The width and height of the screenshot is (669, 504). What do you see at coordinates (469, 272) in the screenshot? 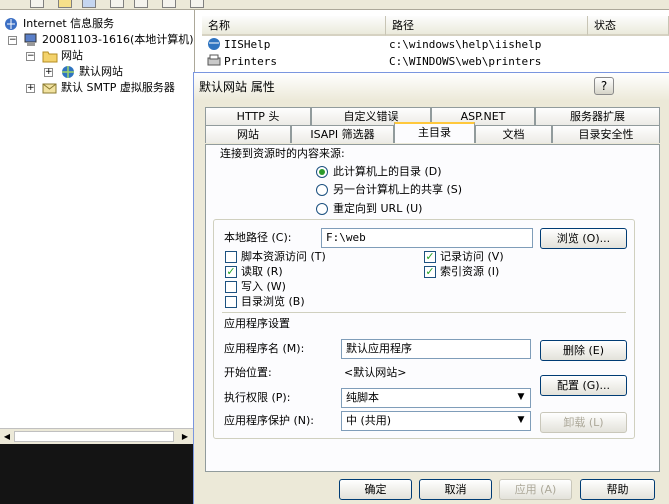
I see `check-index-label: 索引资源 (I)` at bounding box center [469, 272].